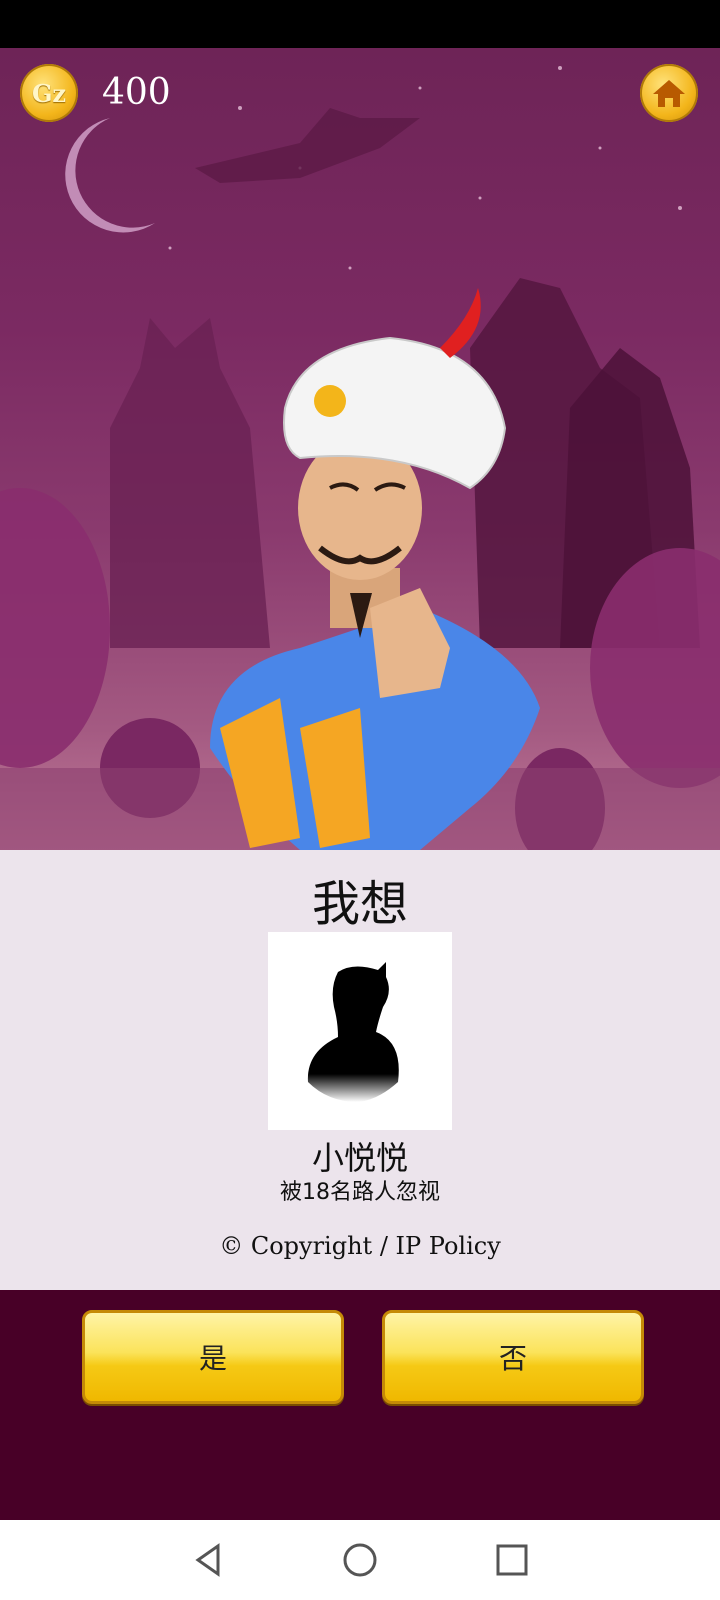 The image size is (720, 1600). Describe the element at coordinates (359, 1158) in the screenshot. I see `character-name: 小悦悦` at that location.